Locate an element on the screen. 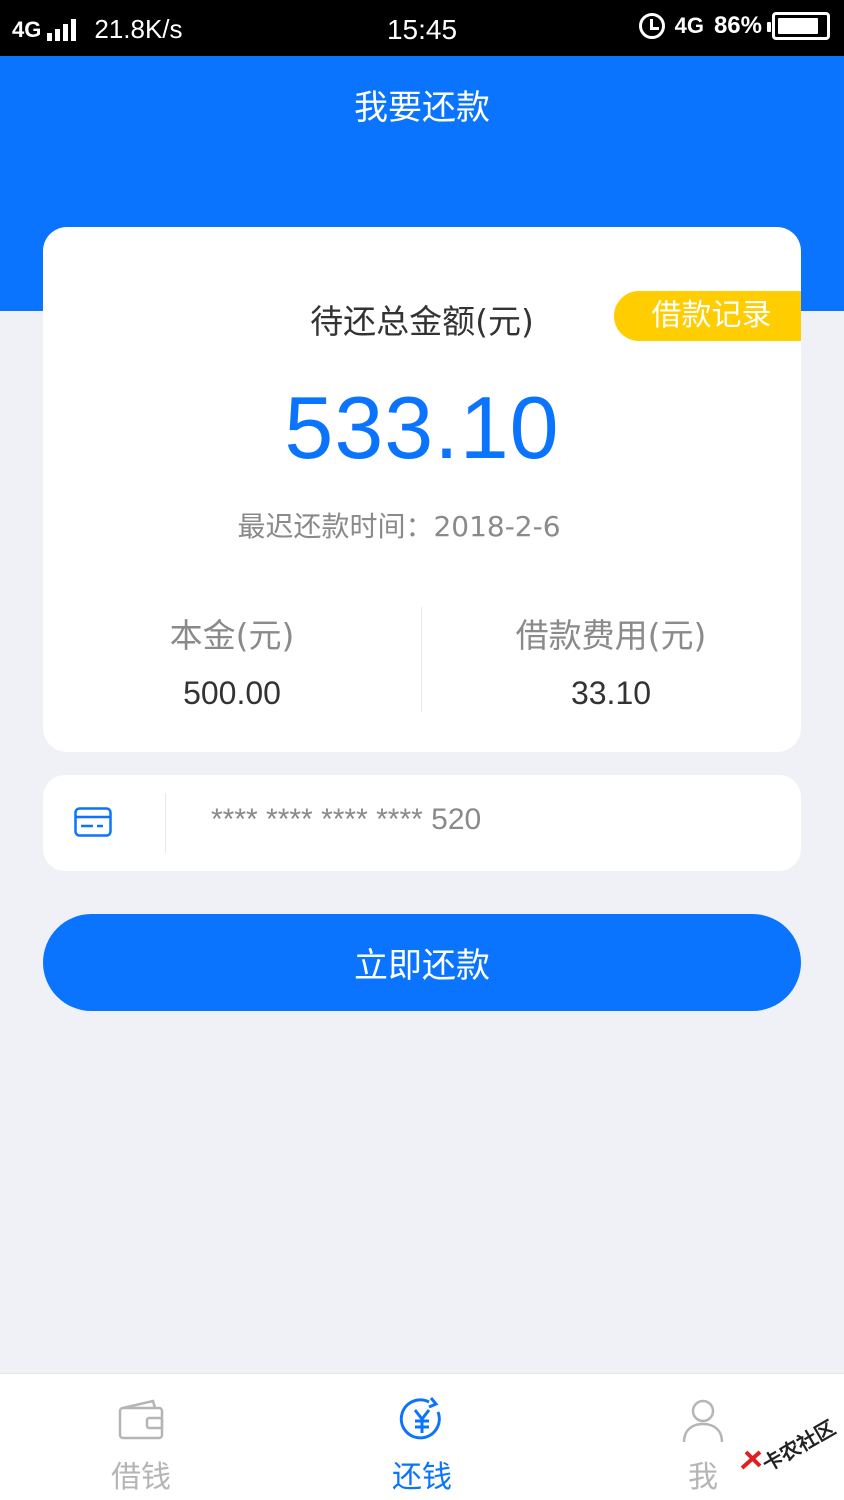  tab-borrow: 借钱 is located at coordinates (141, 1437).